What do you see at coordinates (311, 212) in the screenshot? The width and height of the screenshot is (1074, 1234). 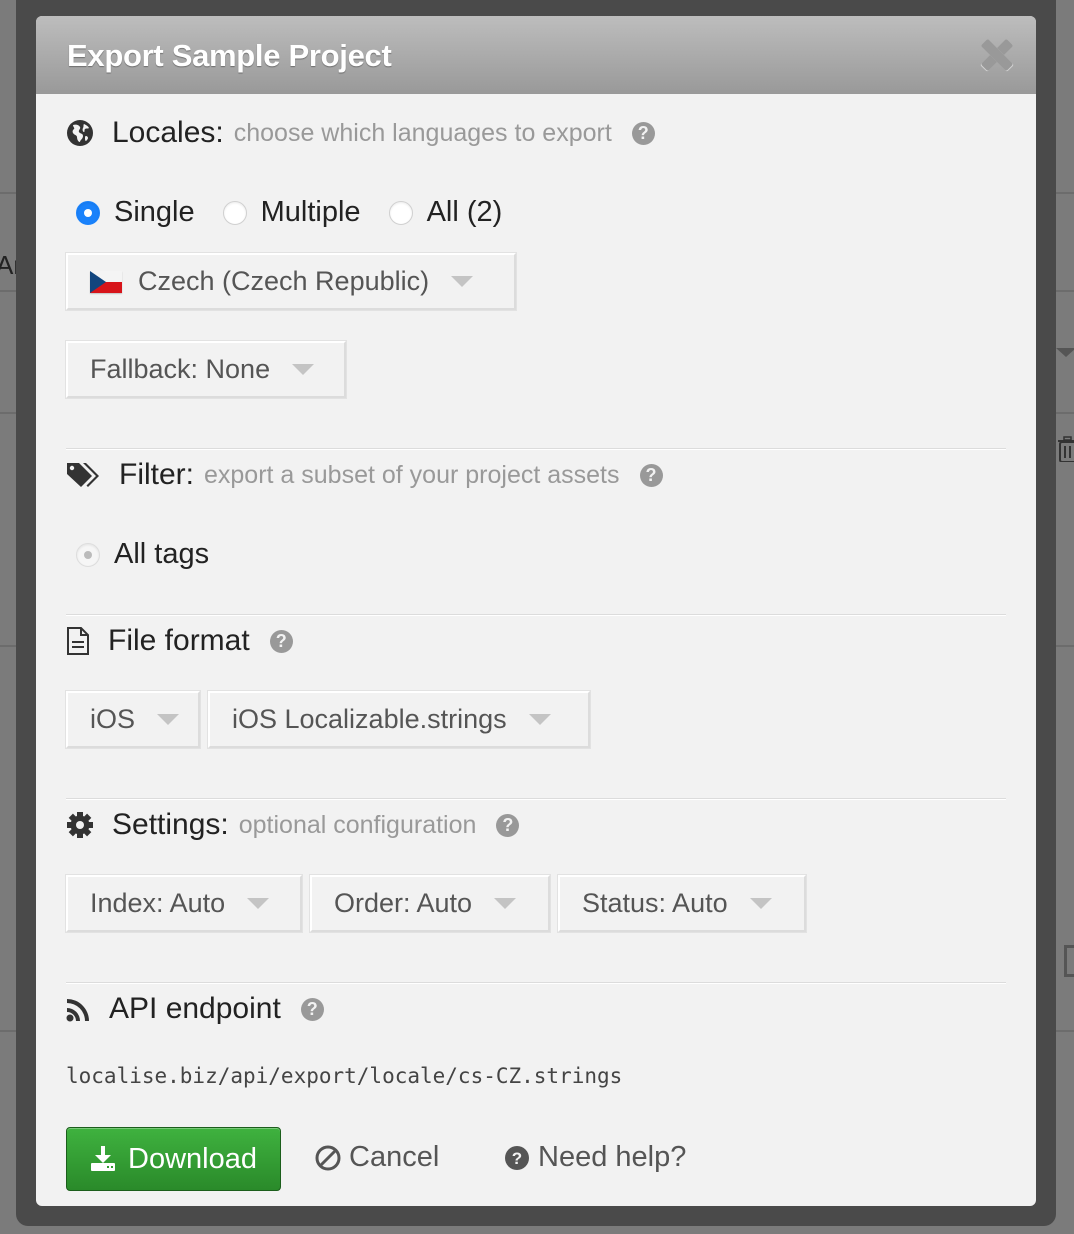 I see `radio-multiple-label: Multiple` at bounding box center [311, 212].